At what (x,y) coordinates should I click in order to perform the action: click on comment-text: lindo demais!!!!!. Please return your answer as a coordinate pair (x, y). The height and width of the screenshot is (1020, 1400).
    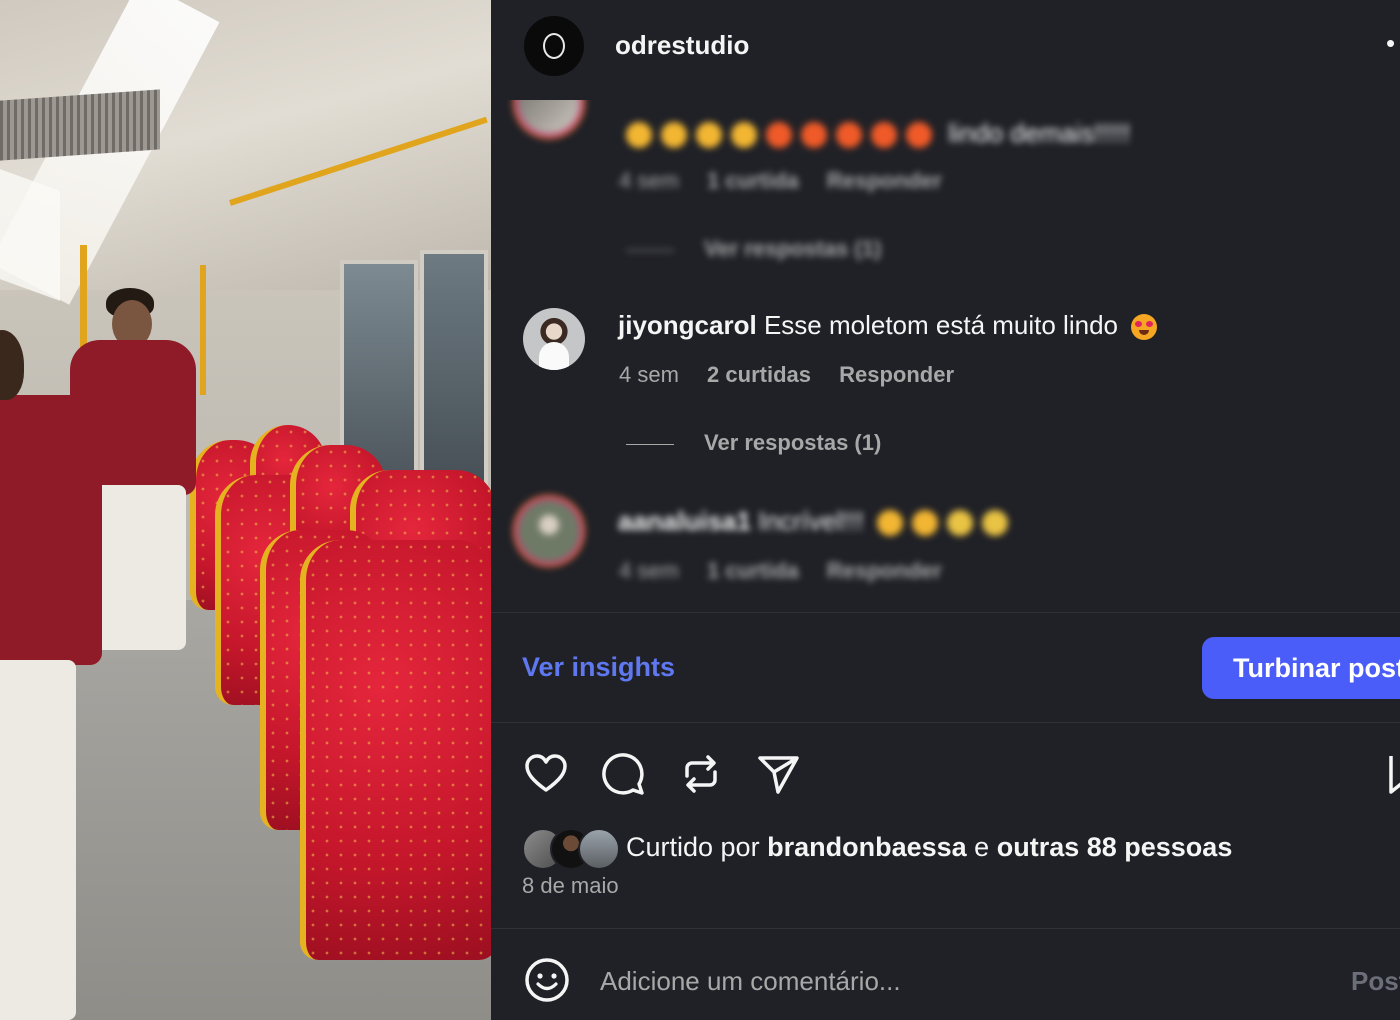
    Looking at the image, I should click on (878, 133).